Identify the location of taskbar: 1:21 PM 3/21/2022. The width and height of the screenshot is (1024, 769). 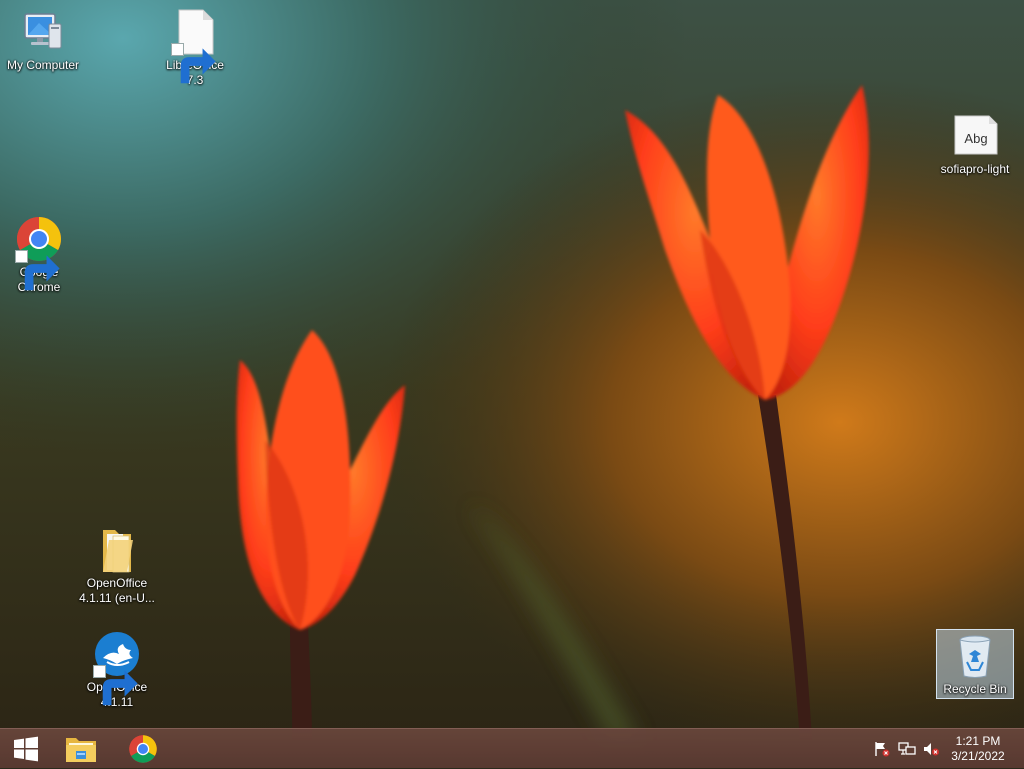
(512, 748).